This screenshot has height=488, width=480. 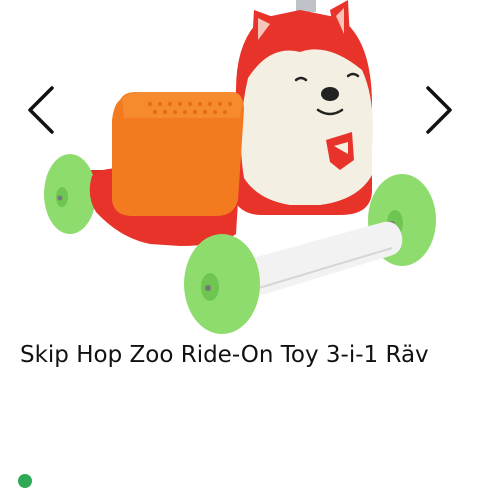 I want to click on handle-pole, so click(x=306, y=6).